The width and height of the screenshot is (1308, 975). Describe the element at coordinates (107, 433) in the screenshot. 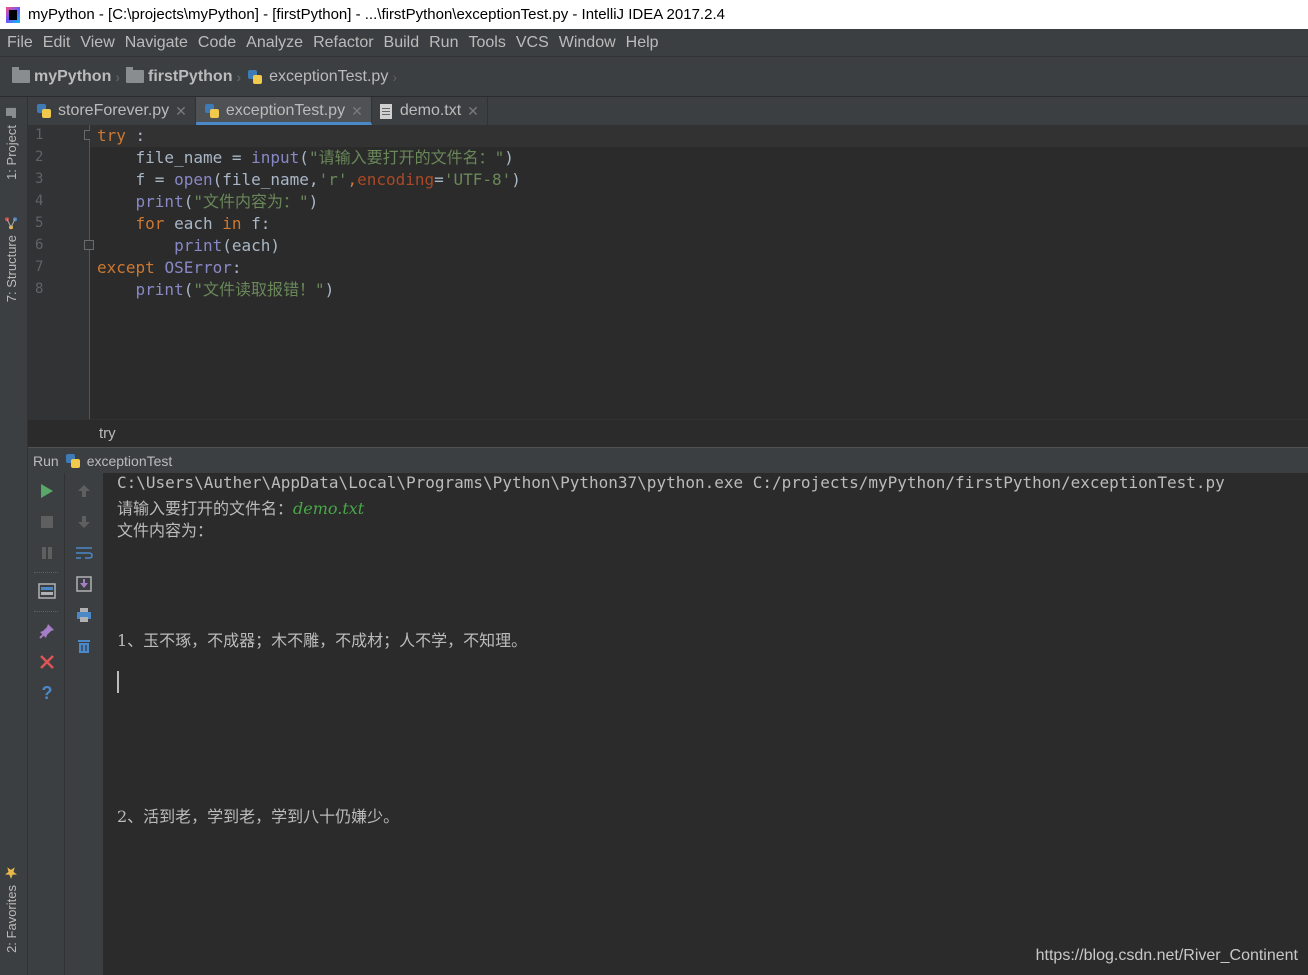

I see `editor-breadcrumb-try: try` at that location.